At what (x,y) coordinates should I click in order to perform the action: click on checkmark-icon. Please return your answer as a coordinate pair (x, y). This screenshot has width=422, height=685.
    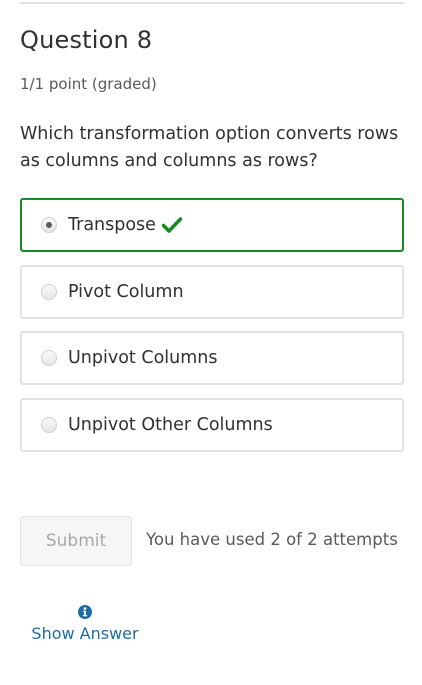
    Looking at the image, I should click on (171, 225).